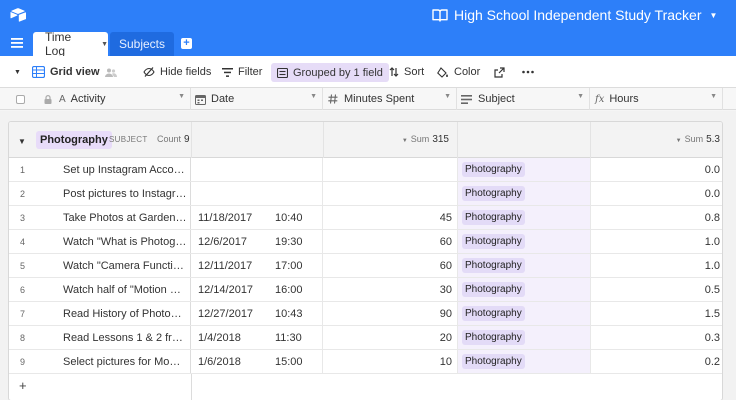 The image size is (736, 400). What do you see at coordinates (574, 15) in the screenshot?
I see `base-title-menu: High School Independent Study Tracker ▼` at bounding box center [574, 15].